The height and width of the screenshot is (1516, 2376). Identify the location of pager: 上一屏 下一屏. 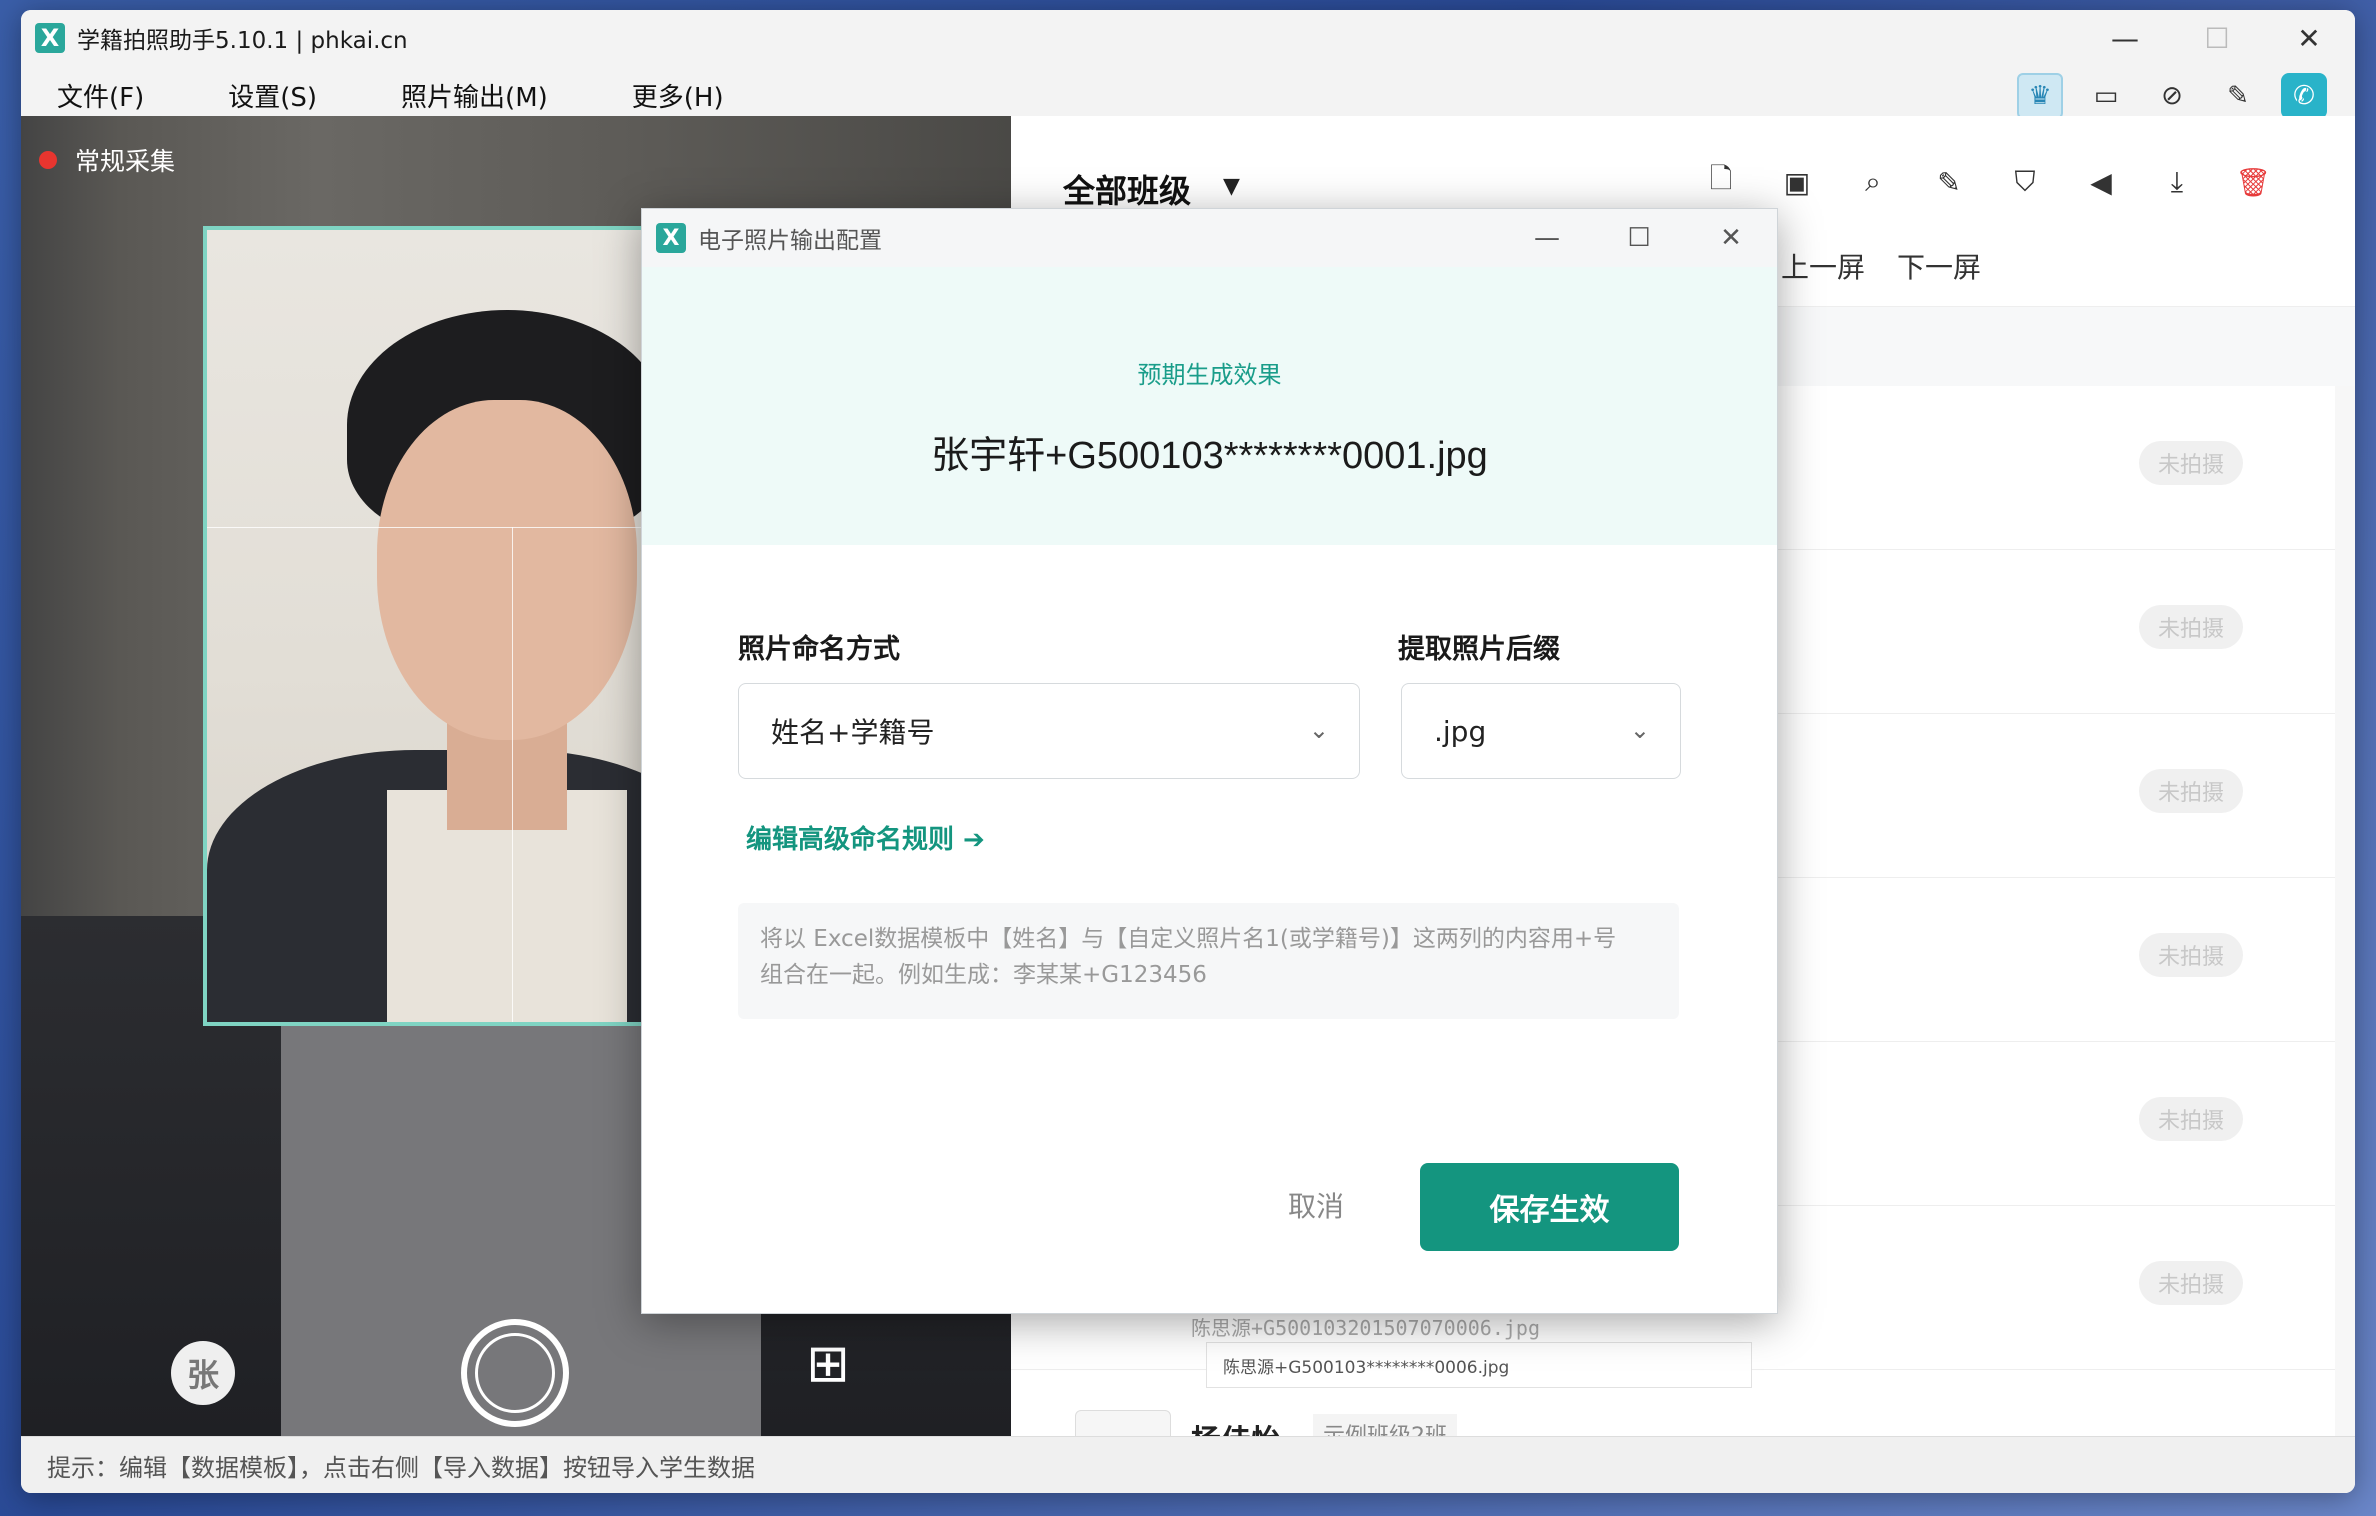
(1881, 266).